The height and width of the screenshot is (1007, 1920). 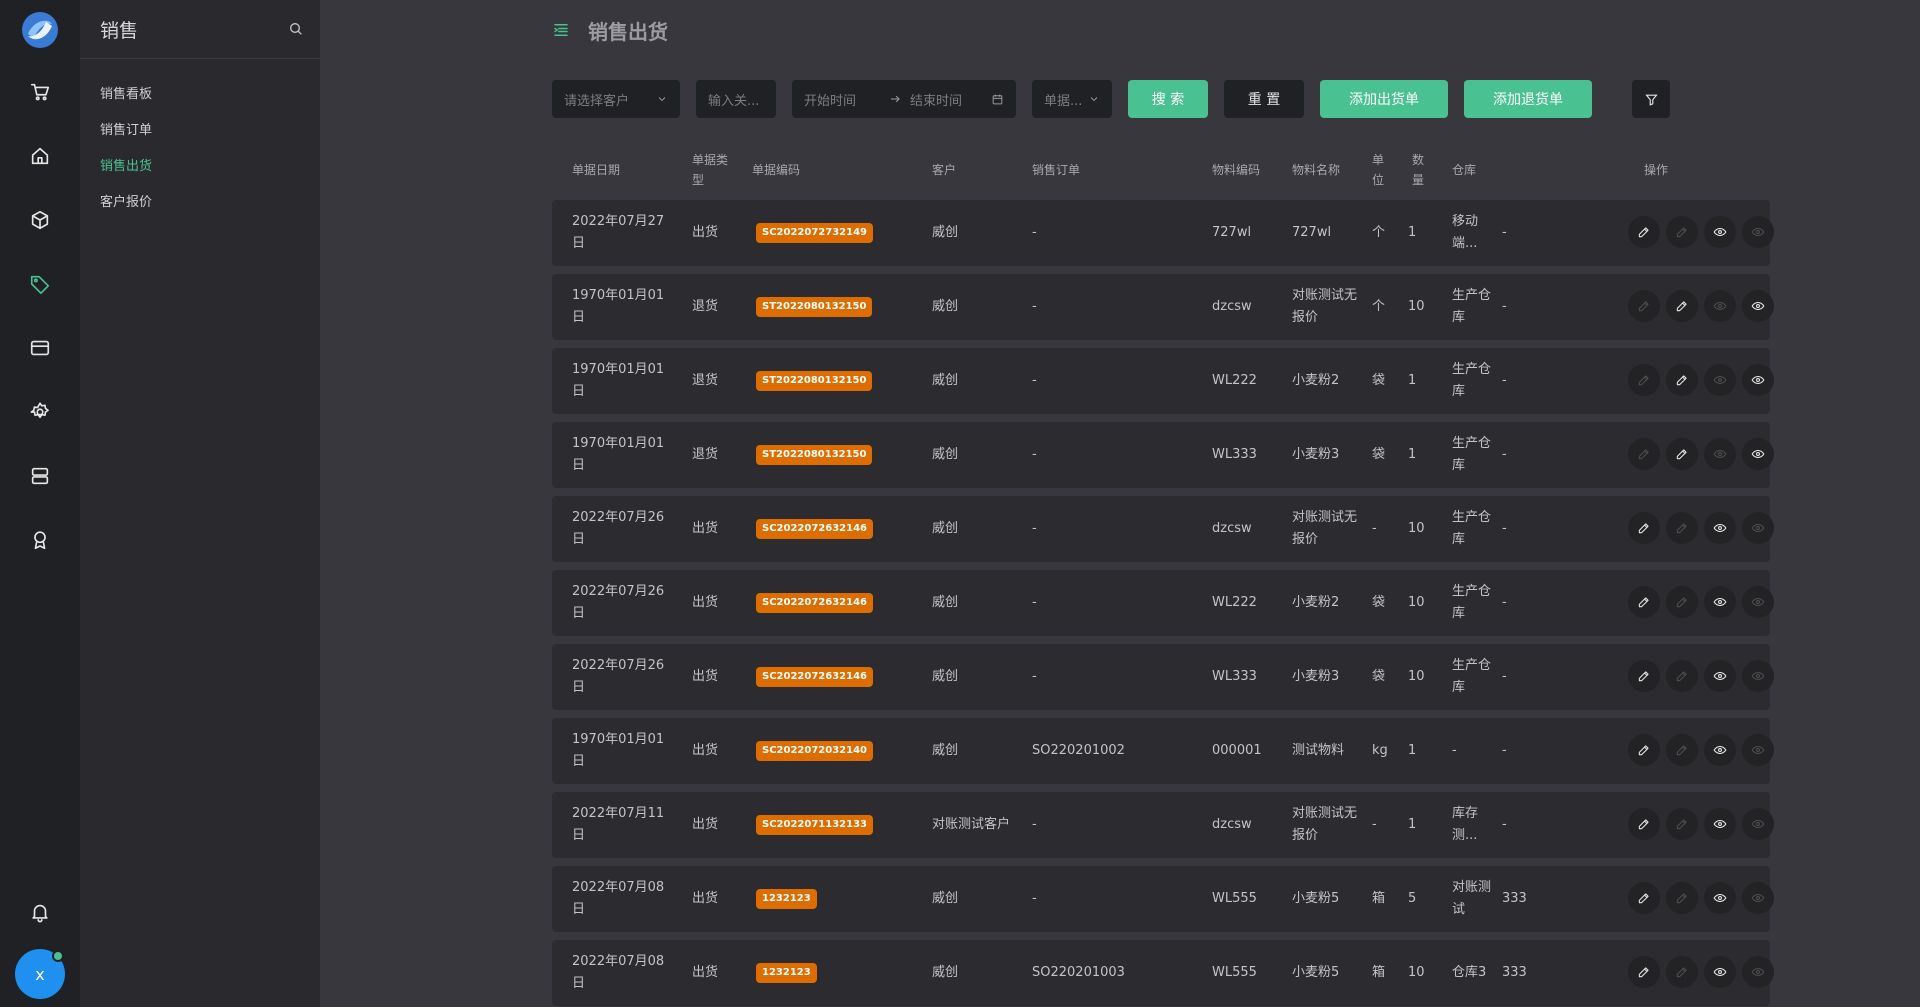 What do you see at coordinates (40, 540) in the screenshot?
I see `award-icon` at bounding box center [40, 540].